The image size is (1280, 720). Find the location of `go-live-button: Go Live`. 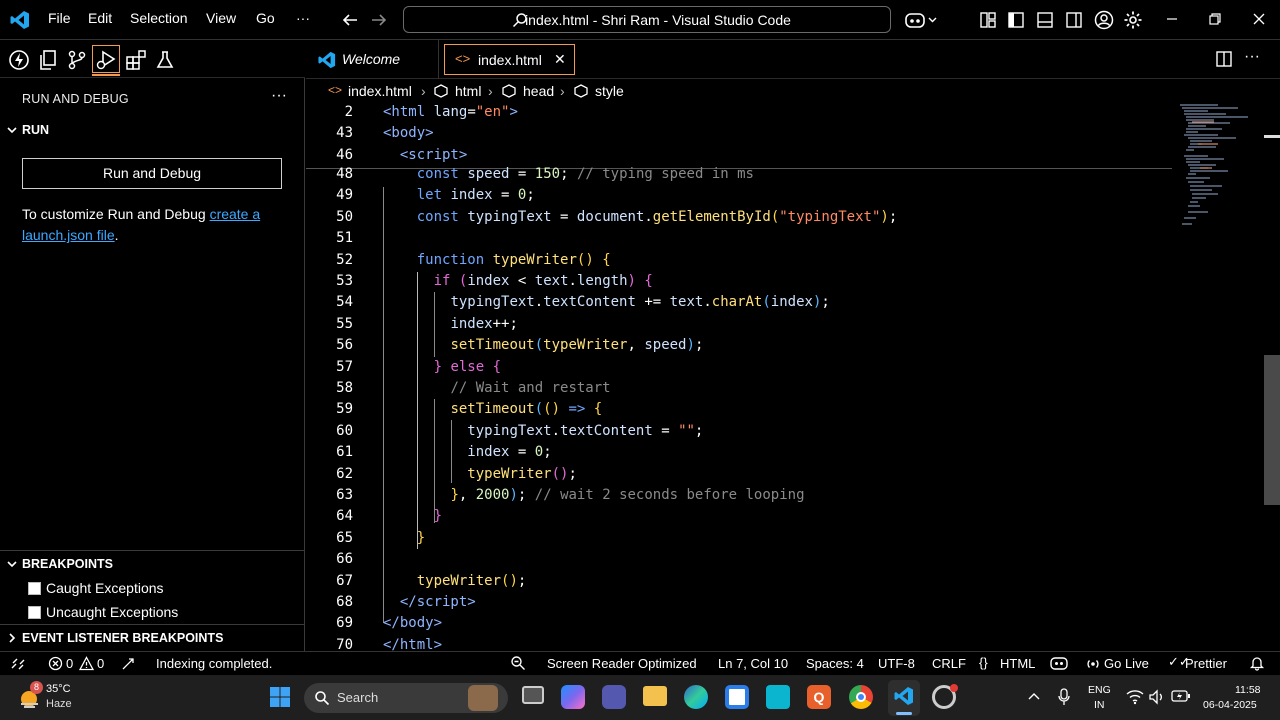

go-live-button: Go Live is located at coordinates (1126, 663).